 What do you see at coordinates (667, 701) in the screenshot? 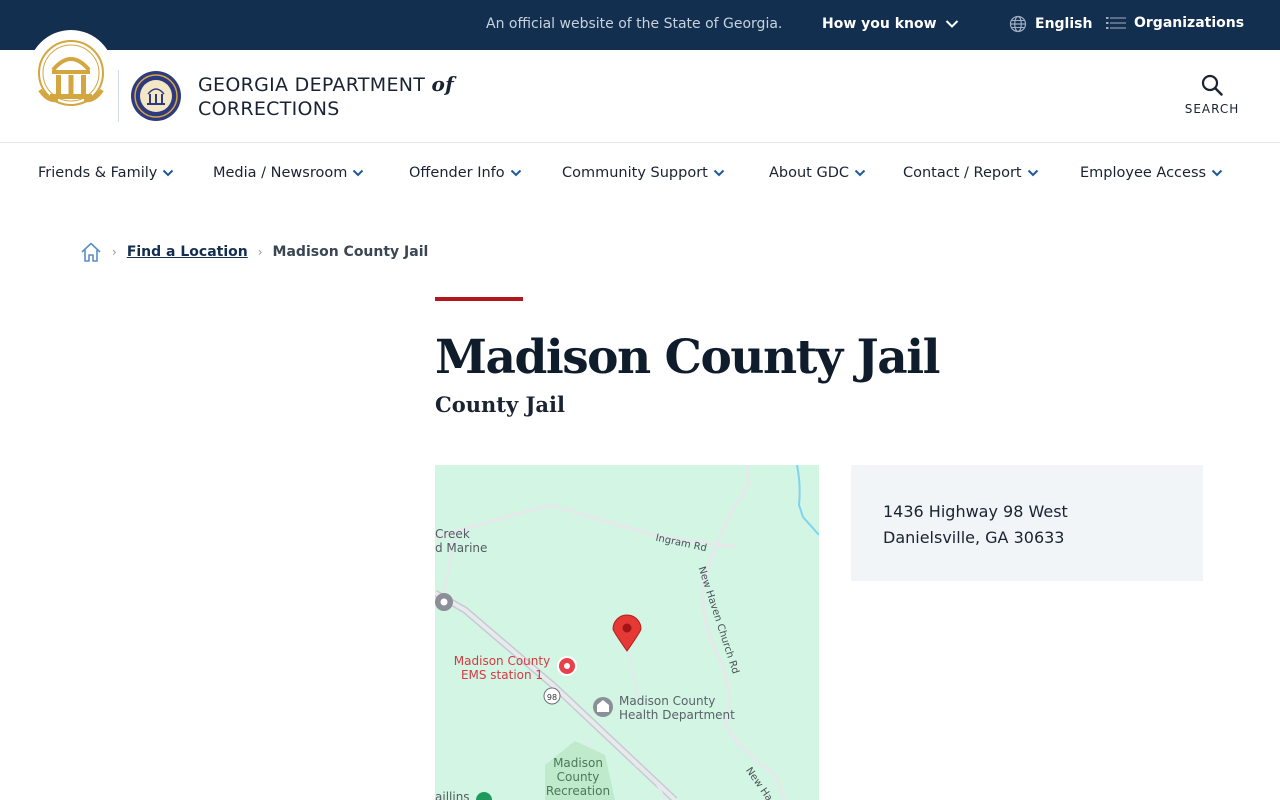
I see `map-label-health-line1: Madison County` at bounding box center [667, 701].